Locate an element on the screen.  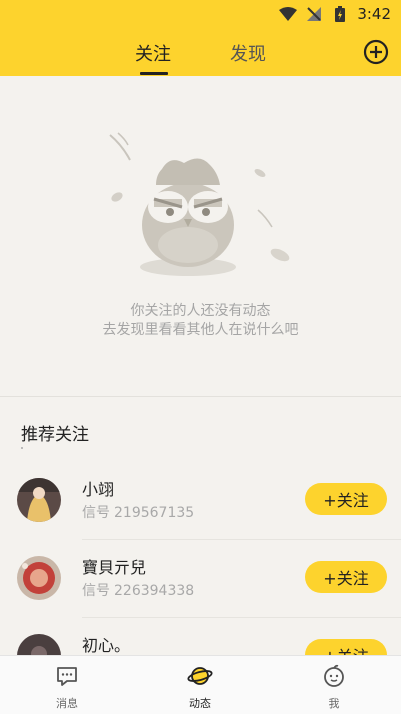
user-name: 初心。 is located at coordinates (106, 645).